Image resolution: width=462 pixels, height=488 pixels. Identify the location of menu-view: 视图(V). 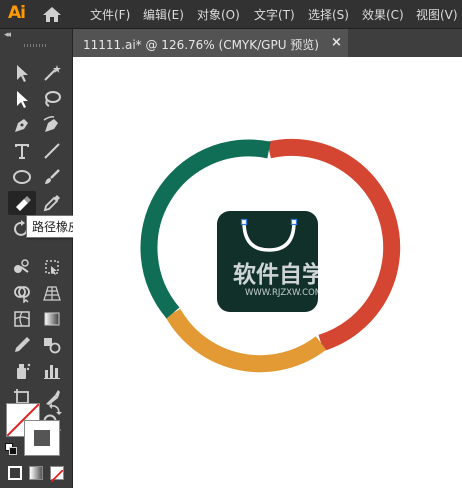
(437, 14).